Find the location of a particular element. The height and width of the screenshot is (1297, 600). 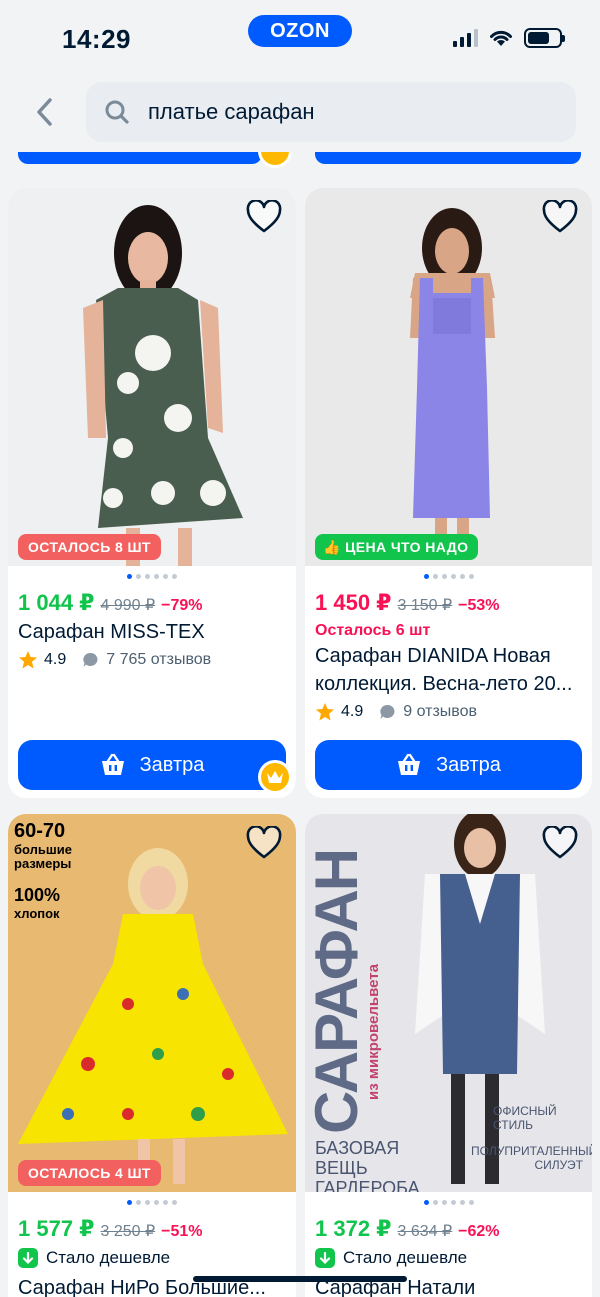

discount: −53% is located at coordinates (479, 605).